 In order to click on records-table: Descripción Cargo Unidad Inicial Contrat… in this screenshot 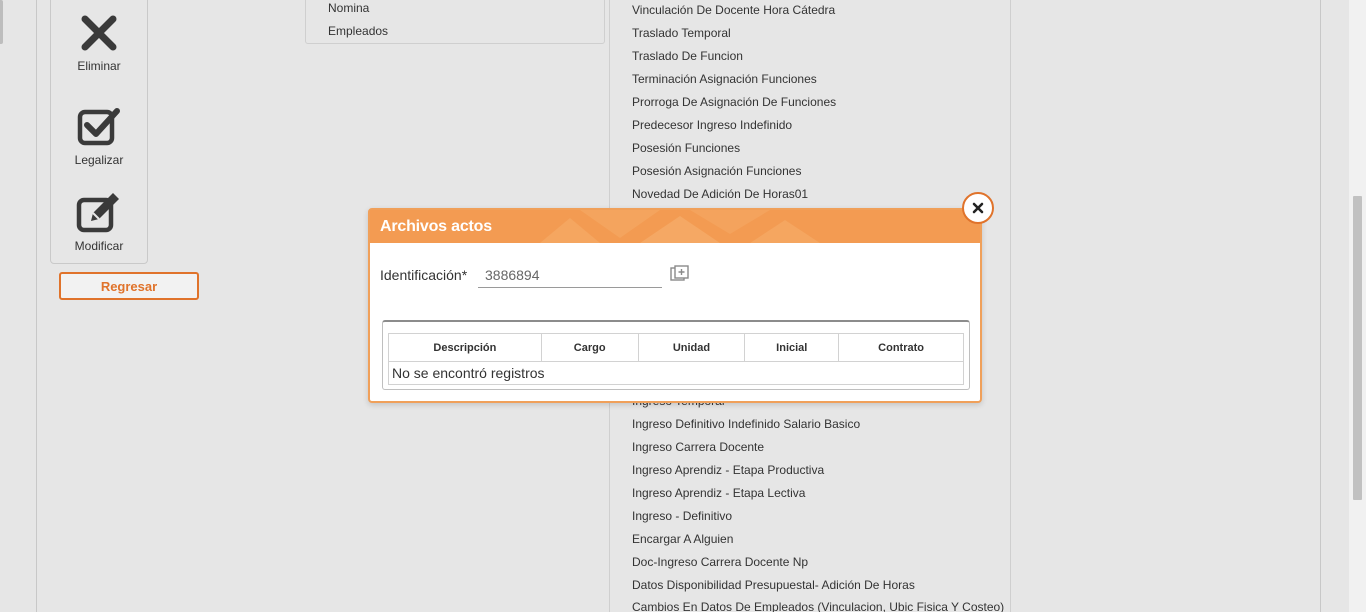, I will do `click(676, 359)`.